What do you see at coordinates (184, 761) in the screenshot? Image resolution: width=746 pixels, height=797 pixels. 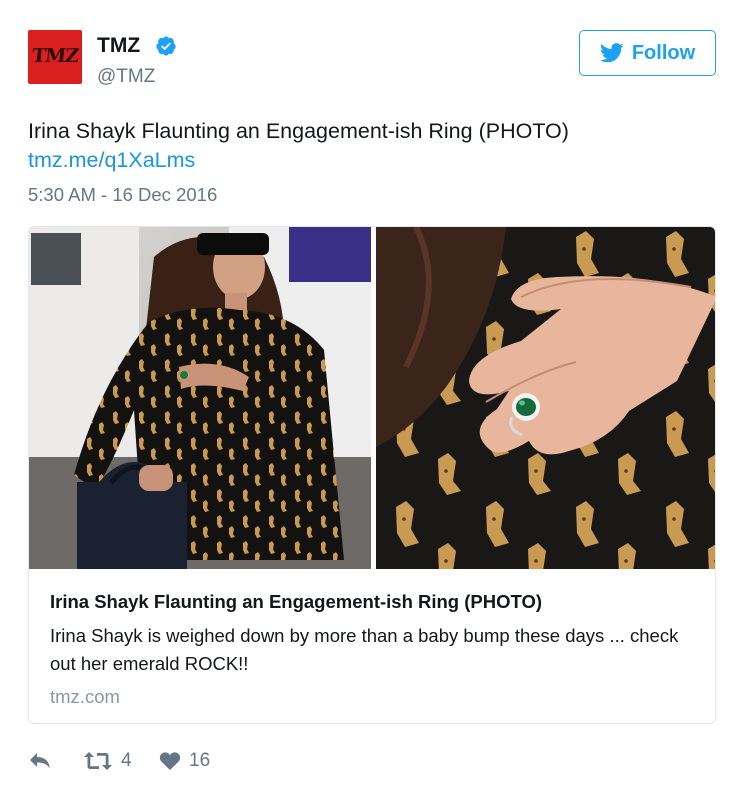 I see `like-button: 16` at bounding box center [184, 761].